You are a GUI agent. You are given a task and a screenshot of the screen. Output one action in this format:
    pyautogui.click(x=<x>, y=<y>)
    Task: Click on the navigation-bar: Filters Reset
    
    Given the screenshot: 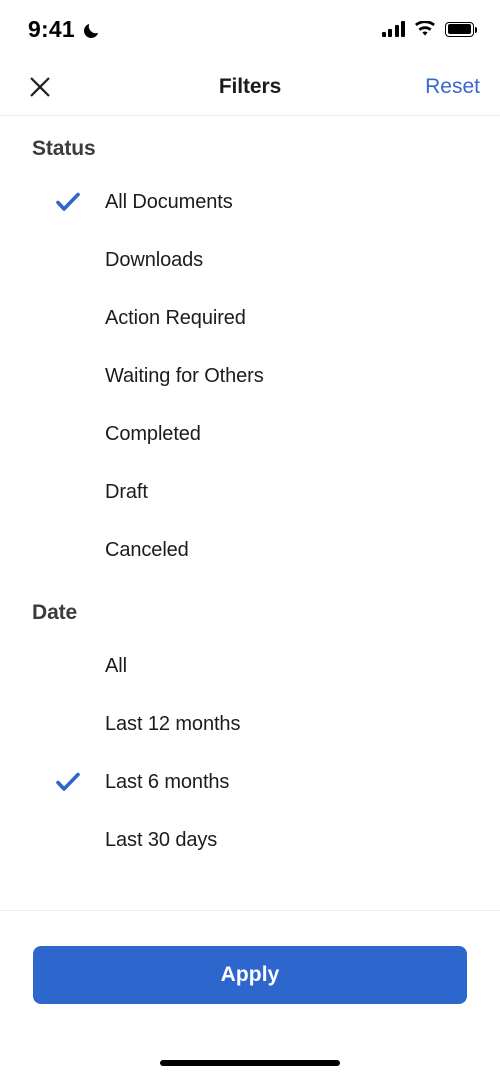 What is the action you would take?
    pyautogui.click(x=250, y=115)
    